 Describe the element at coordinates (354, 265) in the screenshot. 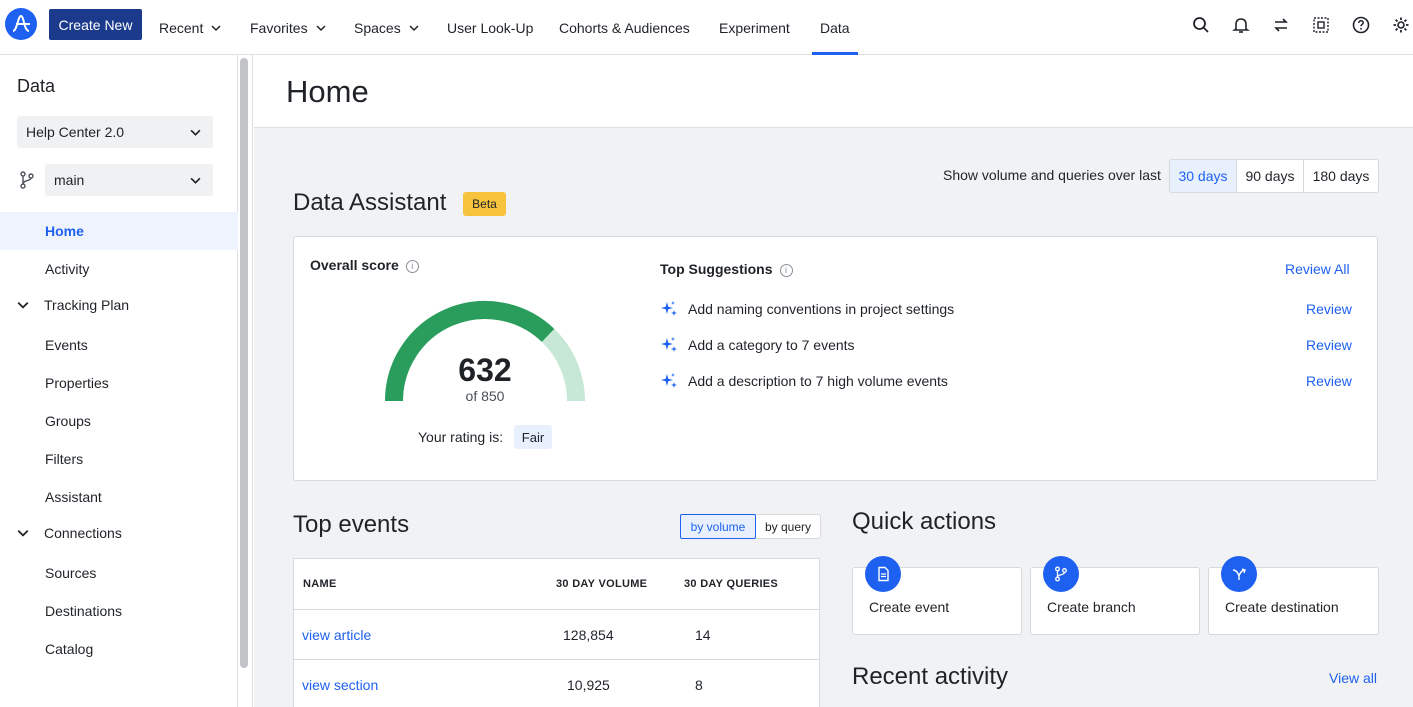

I see `overall-score-text: Overall score` at that location.